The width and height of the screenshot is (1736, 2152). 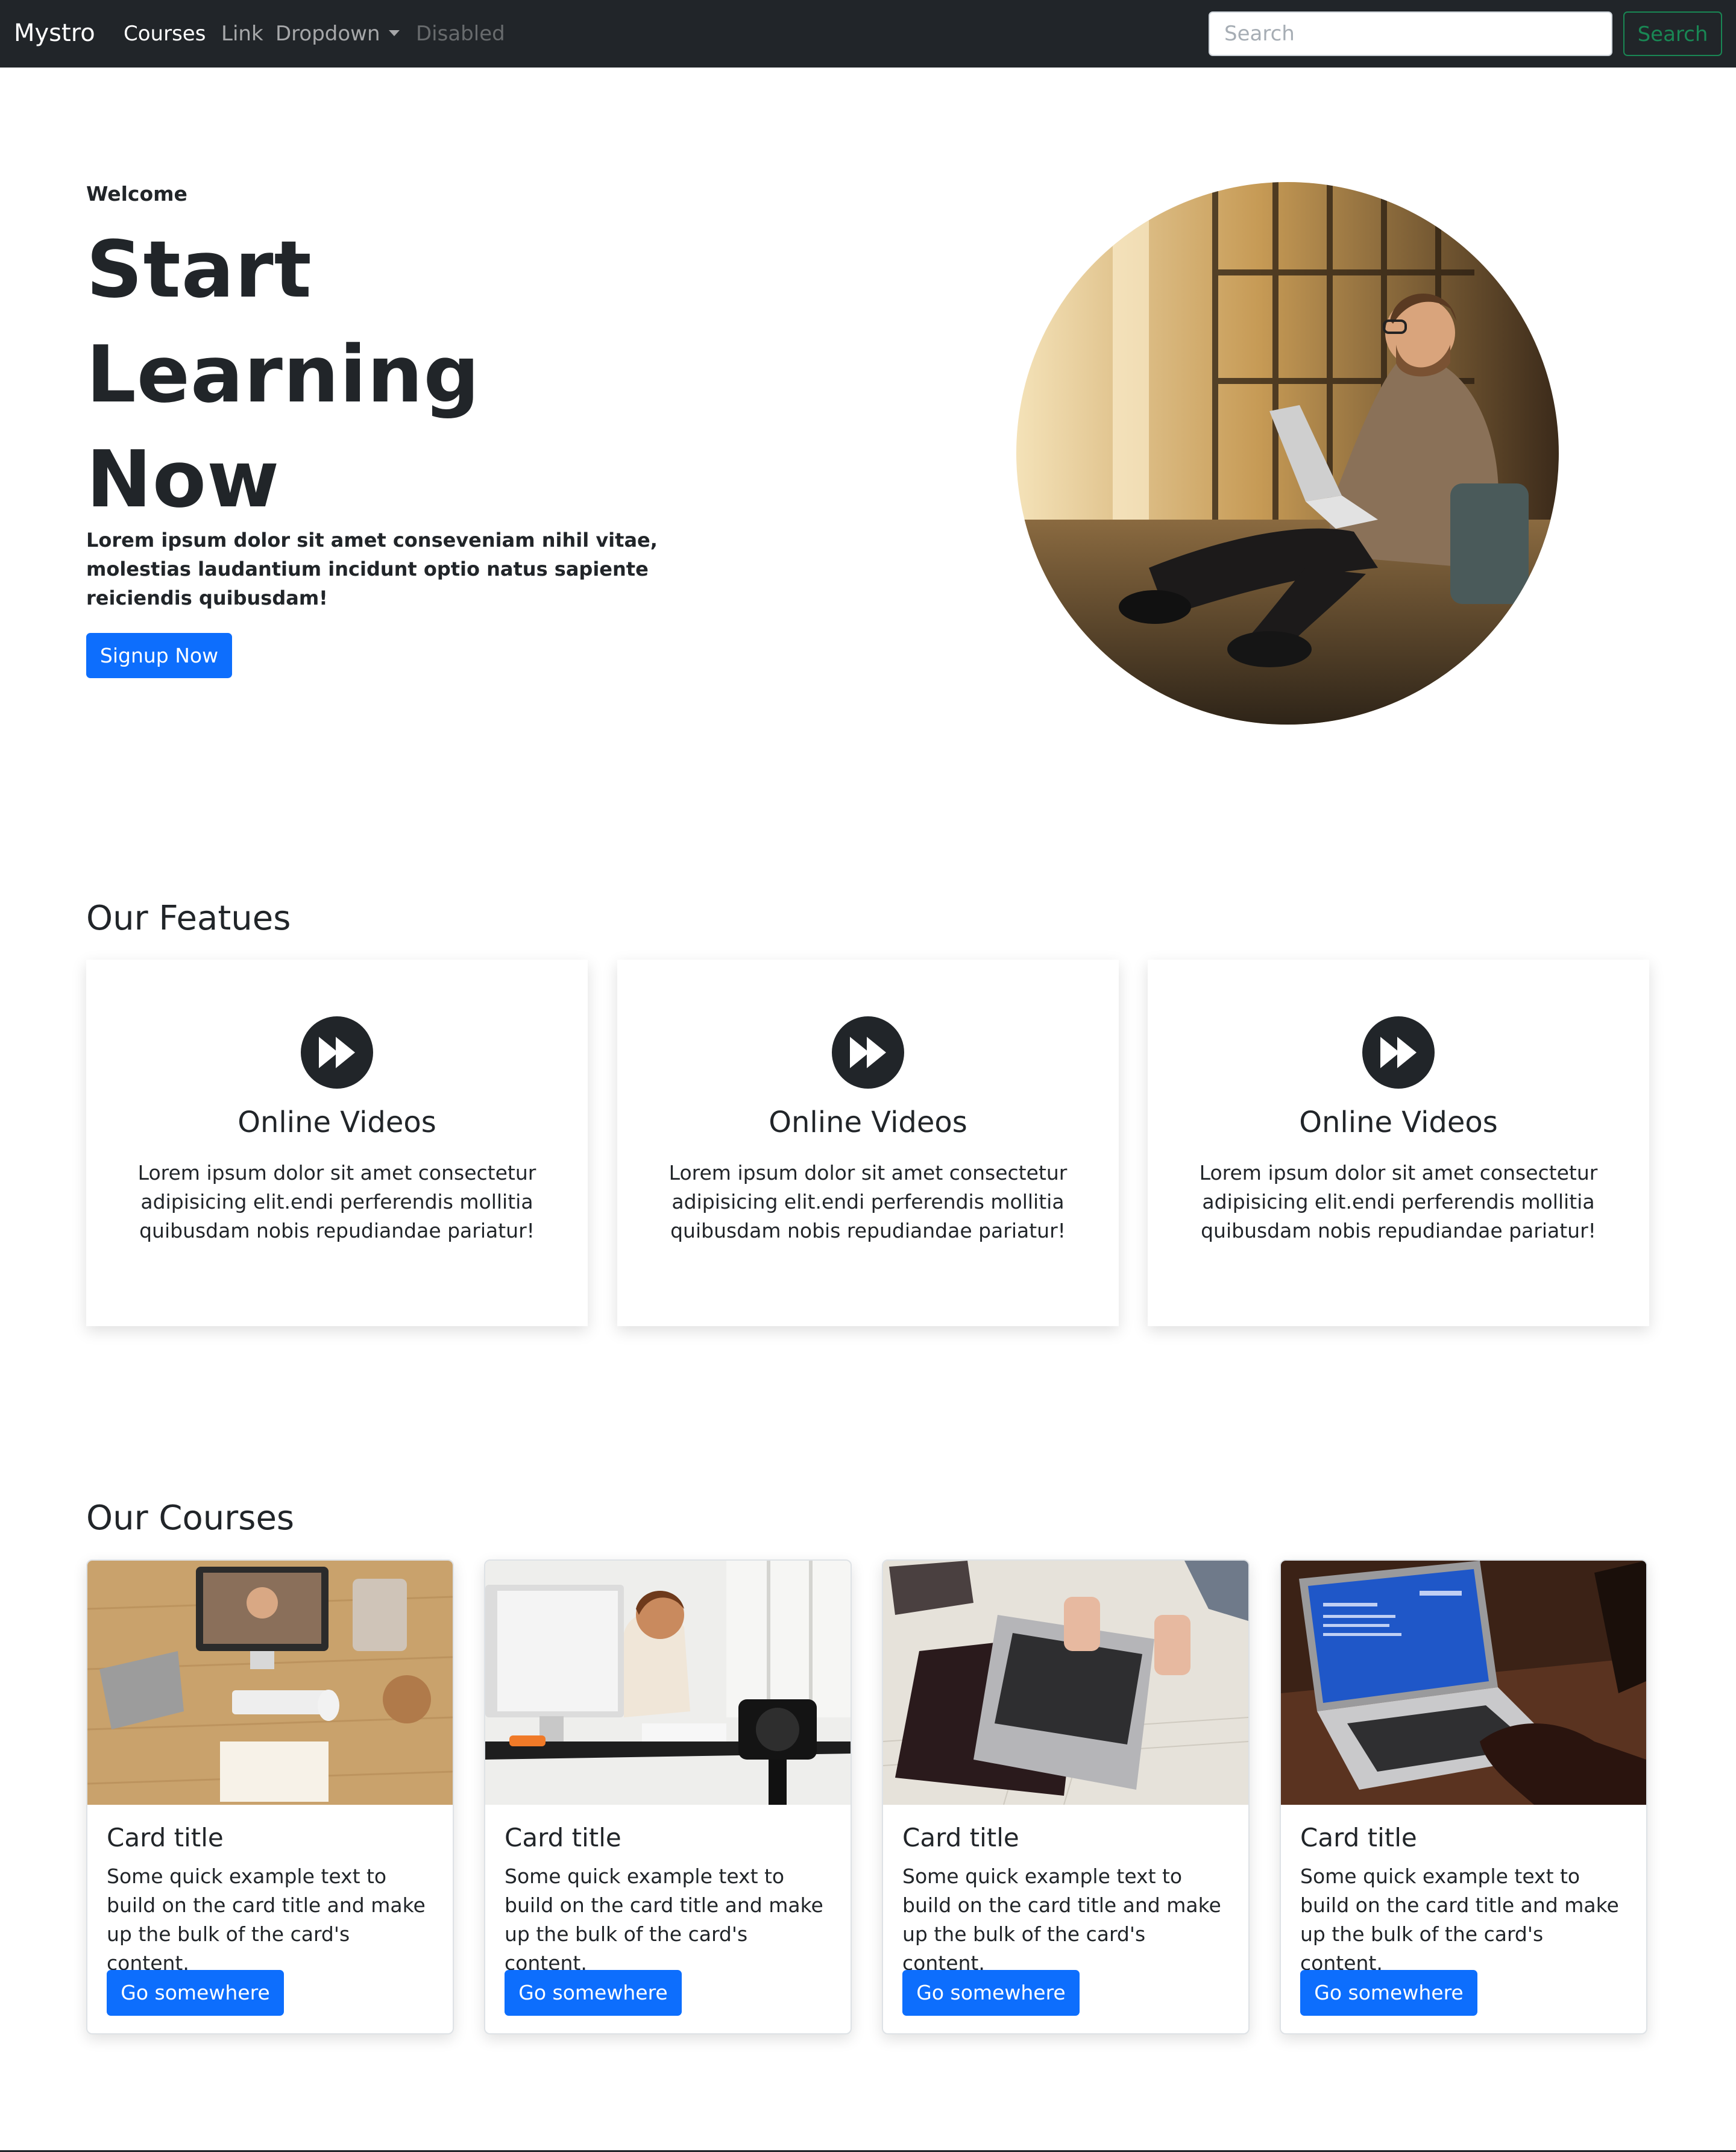 What do you see at coordinates (136, 194) in the screenshot?
I see `hero-eyebrow: Welcome` at bounding box center [136, 194].